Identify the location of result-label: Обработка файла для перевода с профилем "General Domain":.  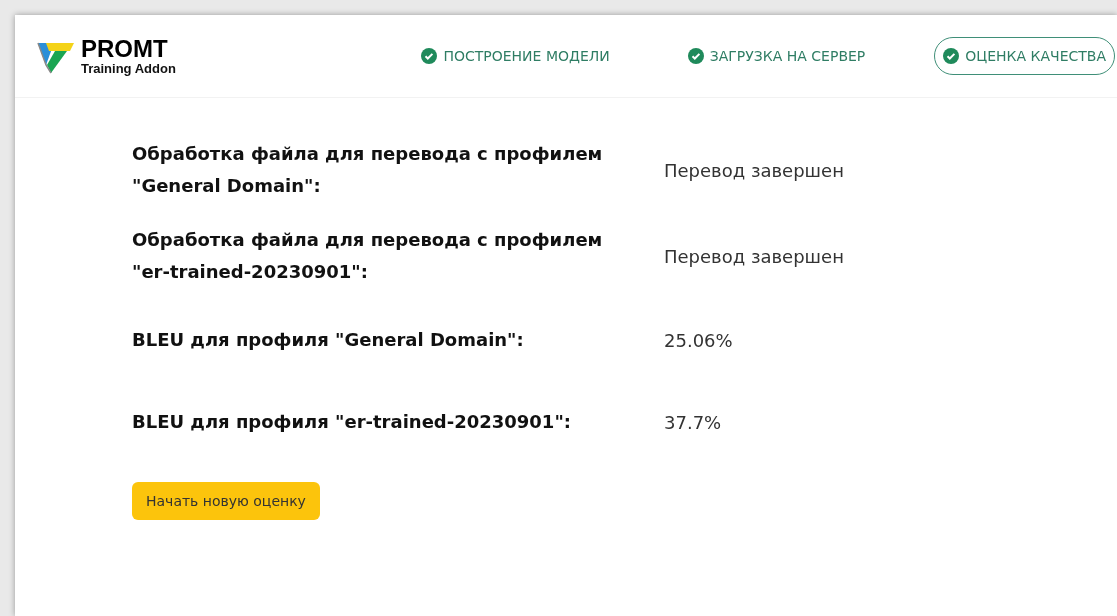
(368, 170).